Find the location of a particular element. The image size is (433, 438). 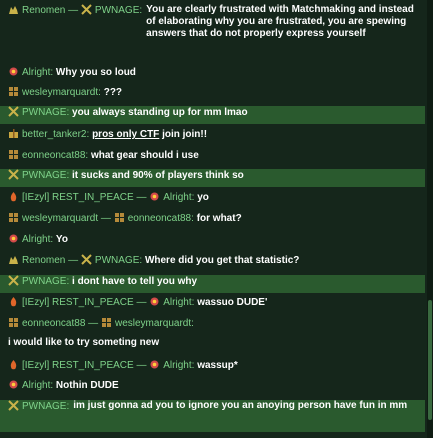

chat-message-link: pros only CTF is located at coordinates (125, 134).